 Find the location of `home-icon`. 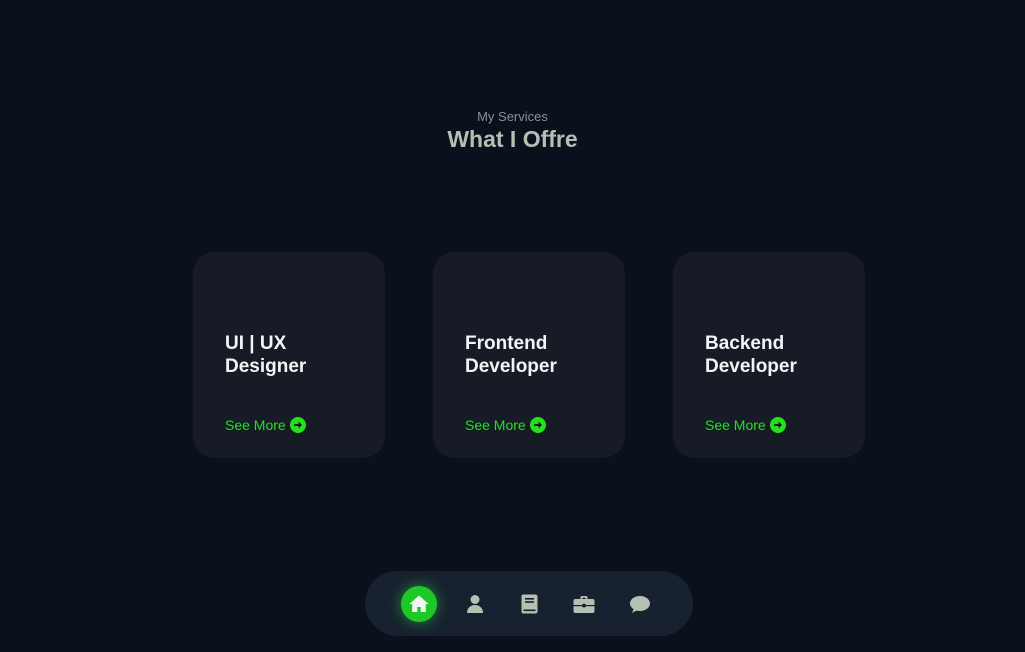

home-icon is located at coordinates (419, 603).